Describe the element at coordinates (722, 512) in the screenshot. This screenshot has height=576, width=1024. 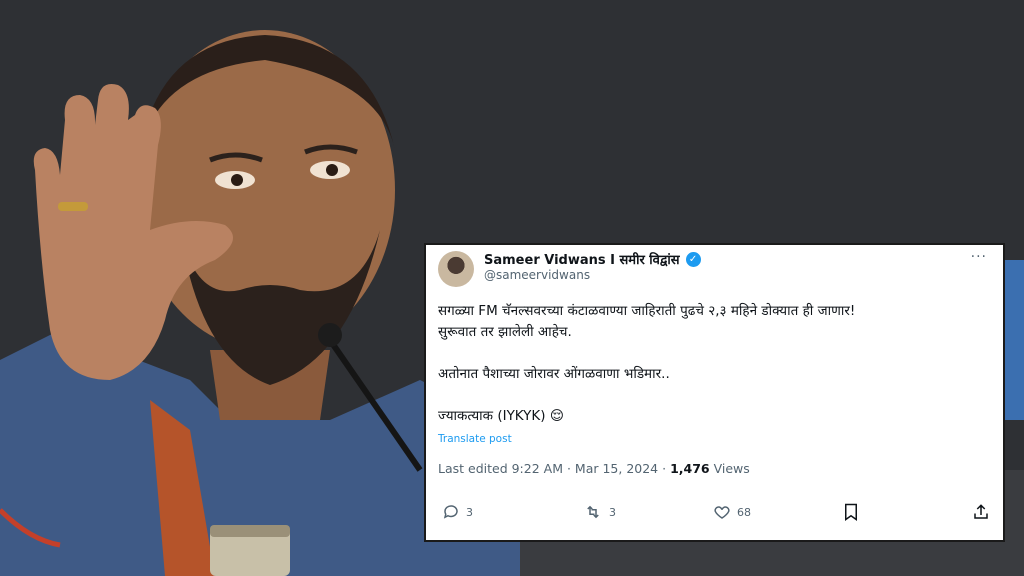
I see `heart-icon` at that location.